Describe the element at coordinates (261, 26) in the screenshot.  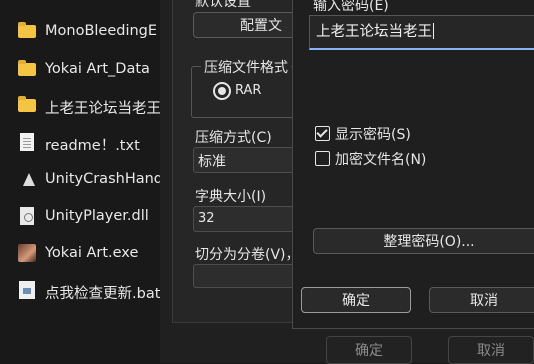
I see `config-button-label: 配置文` at that location.